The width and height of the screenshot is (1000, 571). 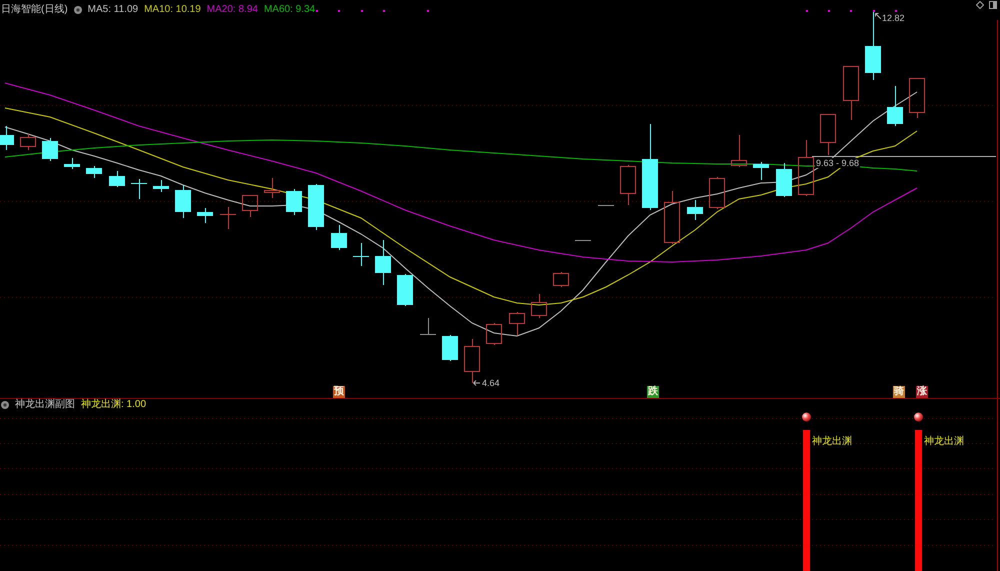 I want to click on ma-reading: MA5: 11.09, so click(x=113, y=10).